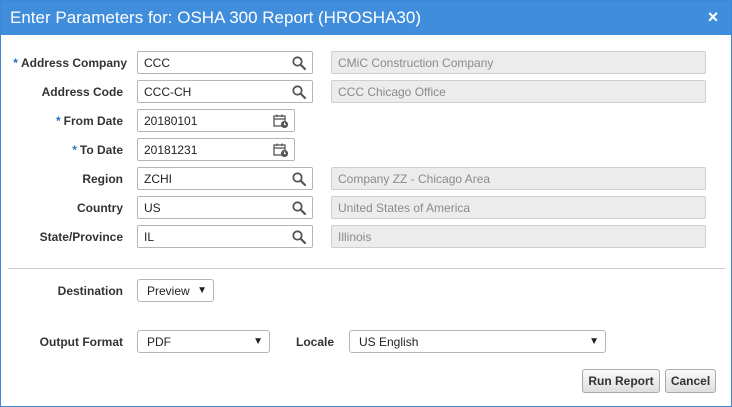 The image size is (732, 407). I want to click on region-input: ZCHI, so click(225, 178).